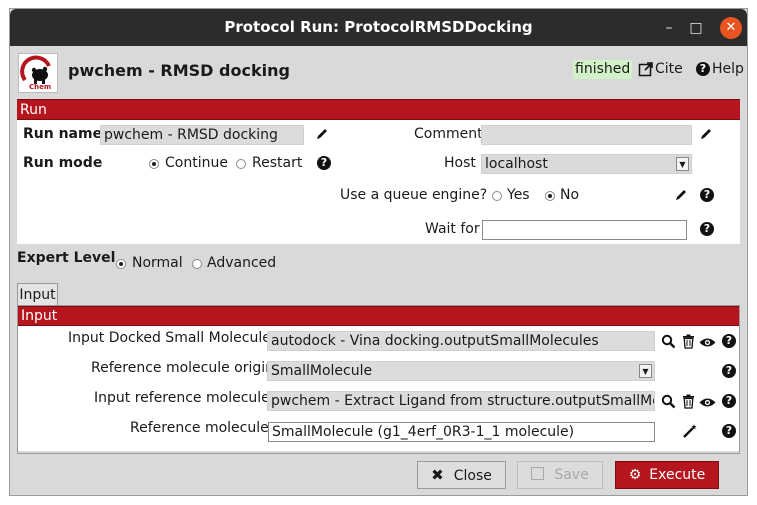  I want to click on edit-queue-pencil-icon, so click(681, 197).